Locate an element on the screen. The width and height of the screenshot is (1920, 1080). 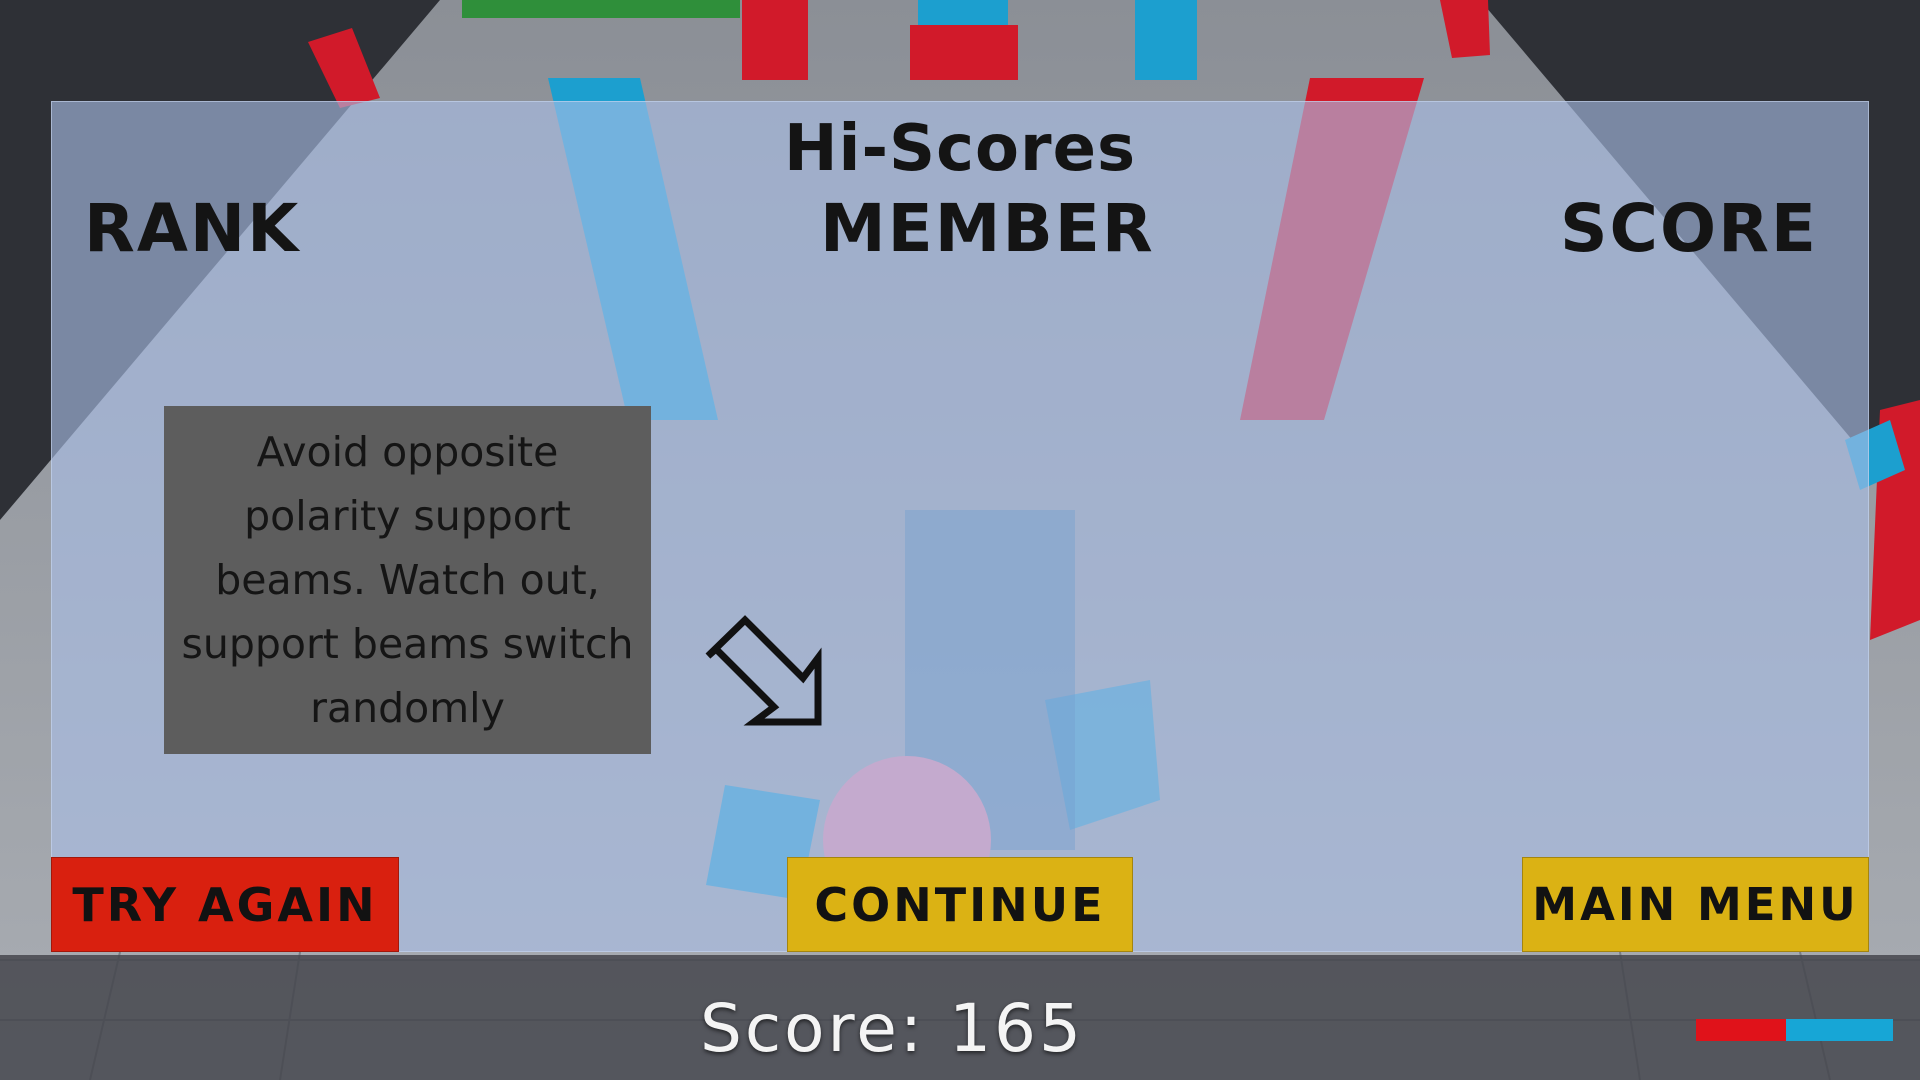
polarity-blue-segment is located at coordinates (1839, 1030).